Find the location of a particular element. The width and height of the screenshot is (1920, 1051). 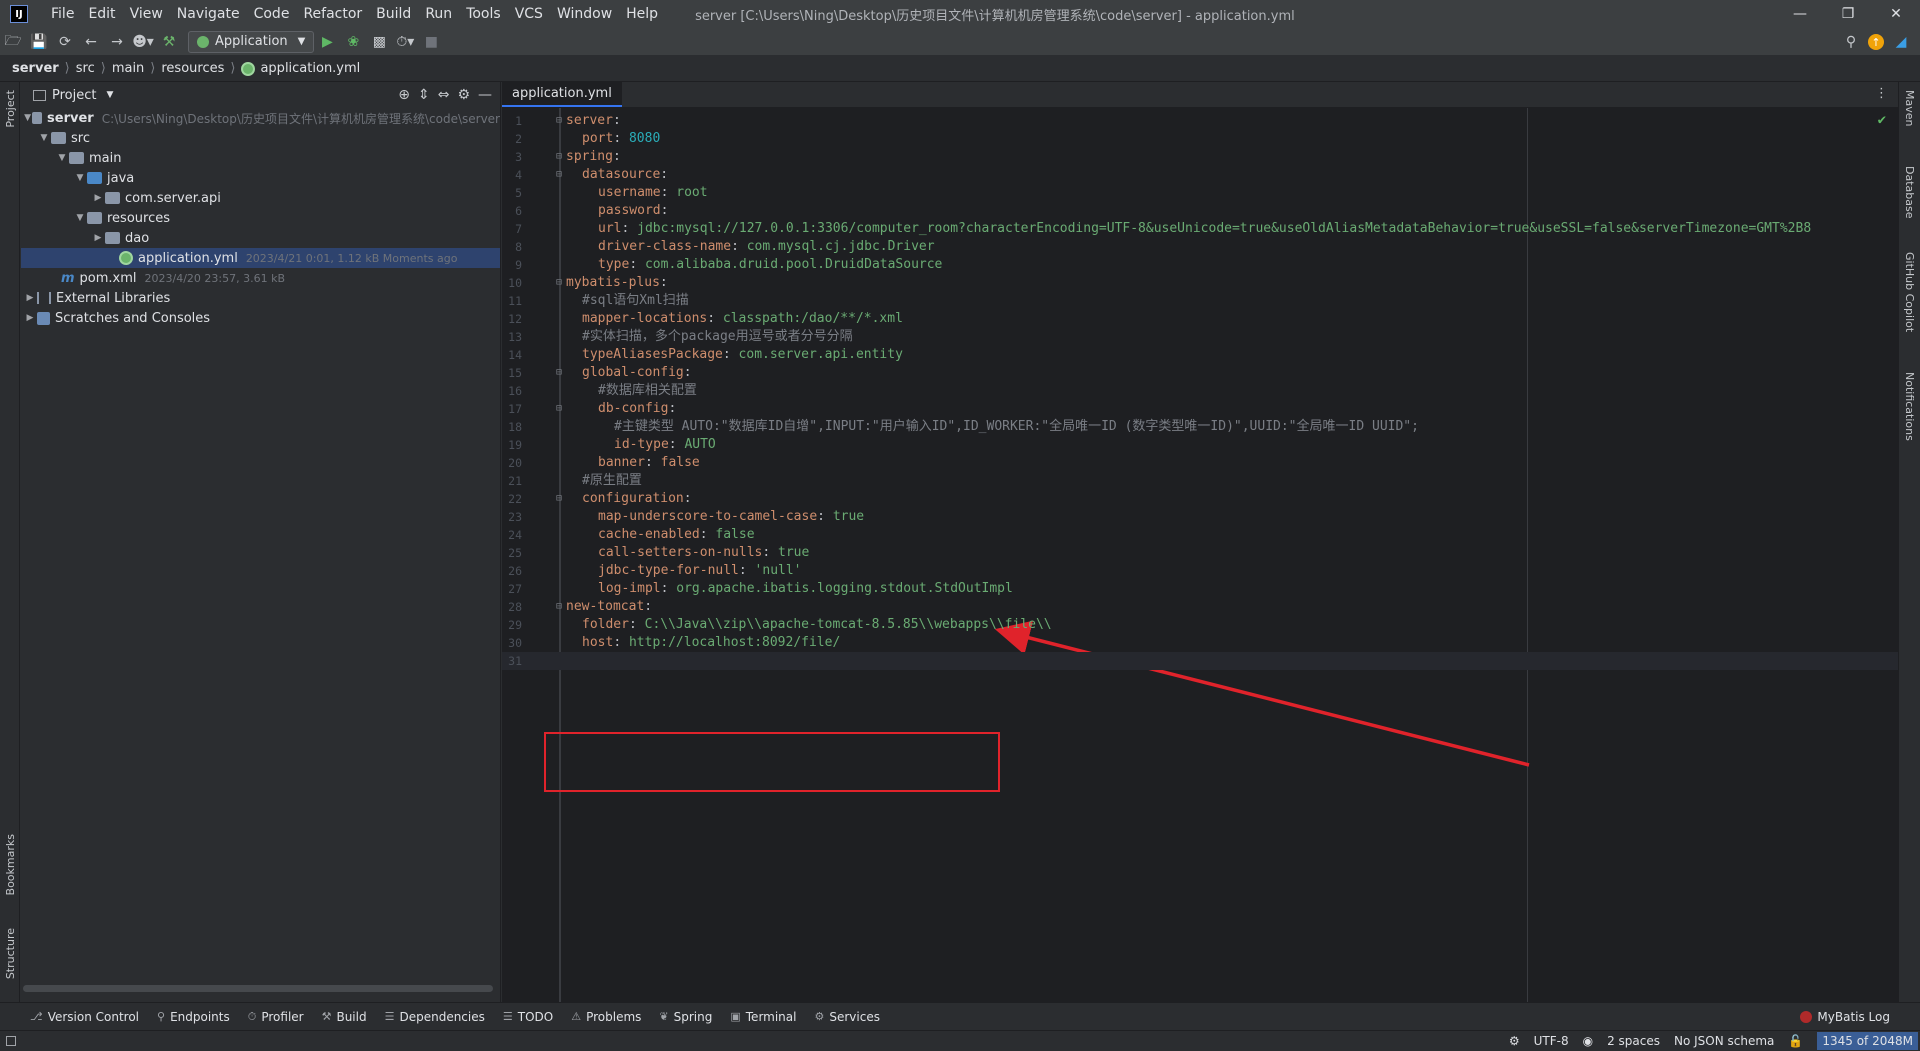

menu-item-edit: Edit is located at coordinates (101, 14).